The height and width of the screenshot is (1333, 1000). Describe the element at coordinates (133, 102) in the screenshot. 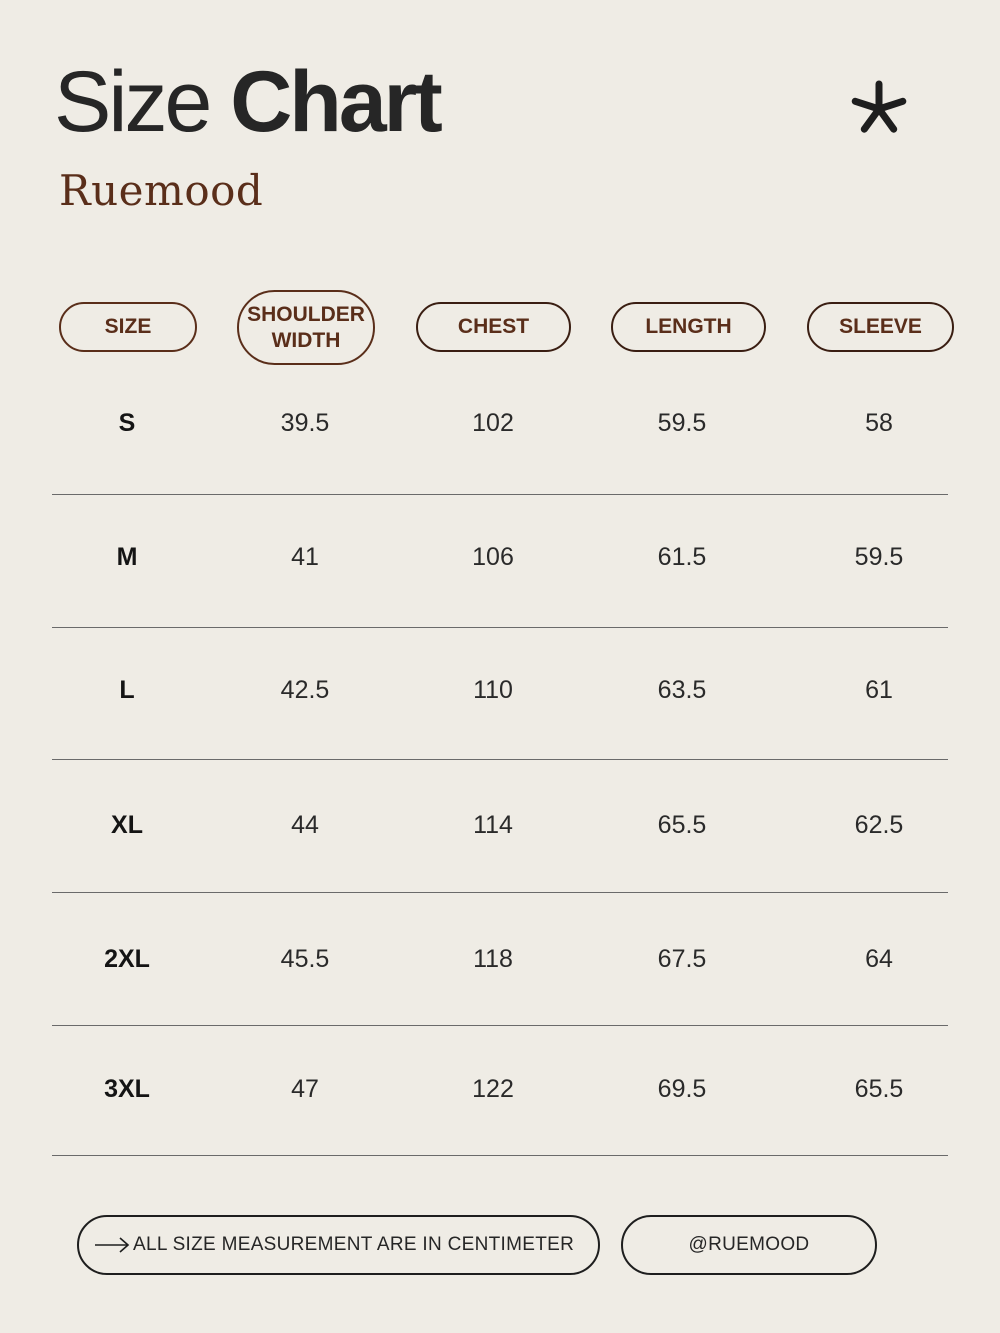

I see `title-light: Size` at that location.